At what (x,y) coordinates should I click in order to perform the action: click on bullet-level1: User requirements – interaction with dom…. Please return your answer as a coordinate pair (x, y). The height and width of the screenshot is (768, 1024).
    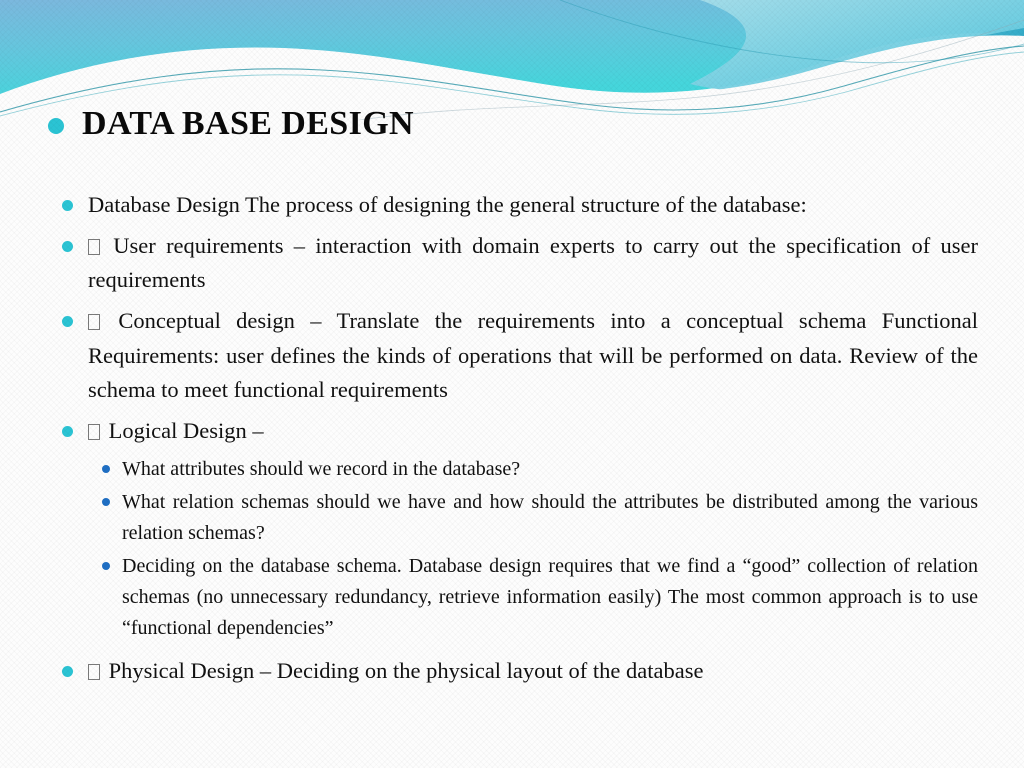
    Looking at the image, I should click on (513, 263).